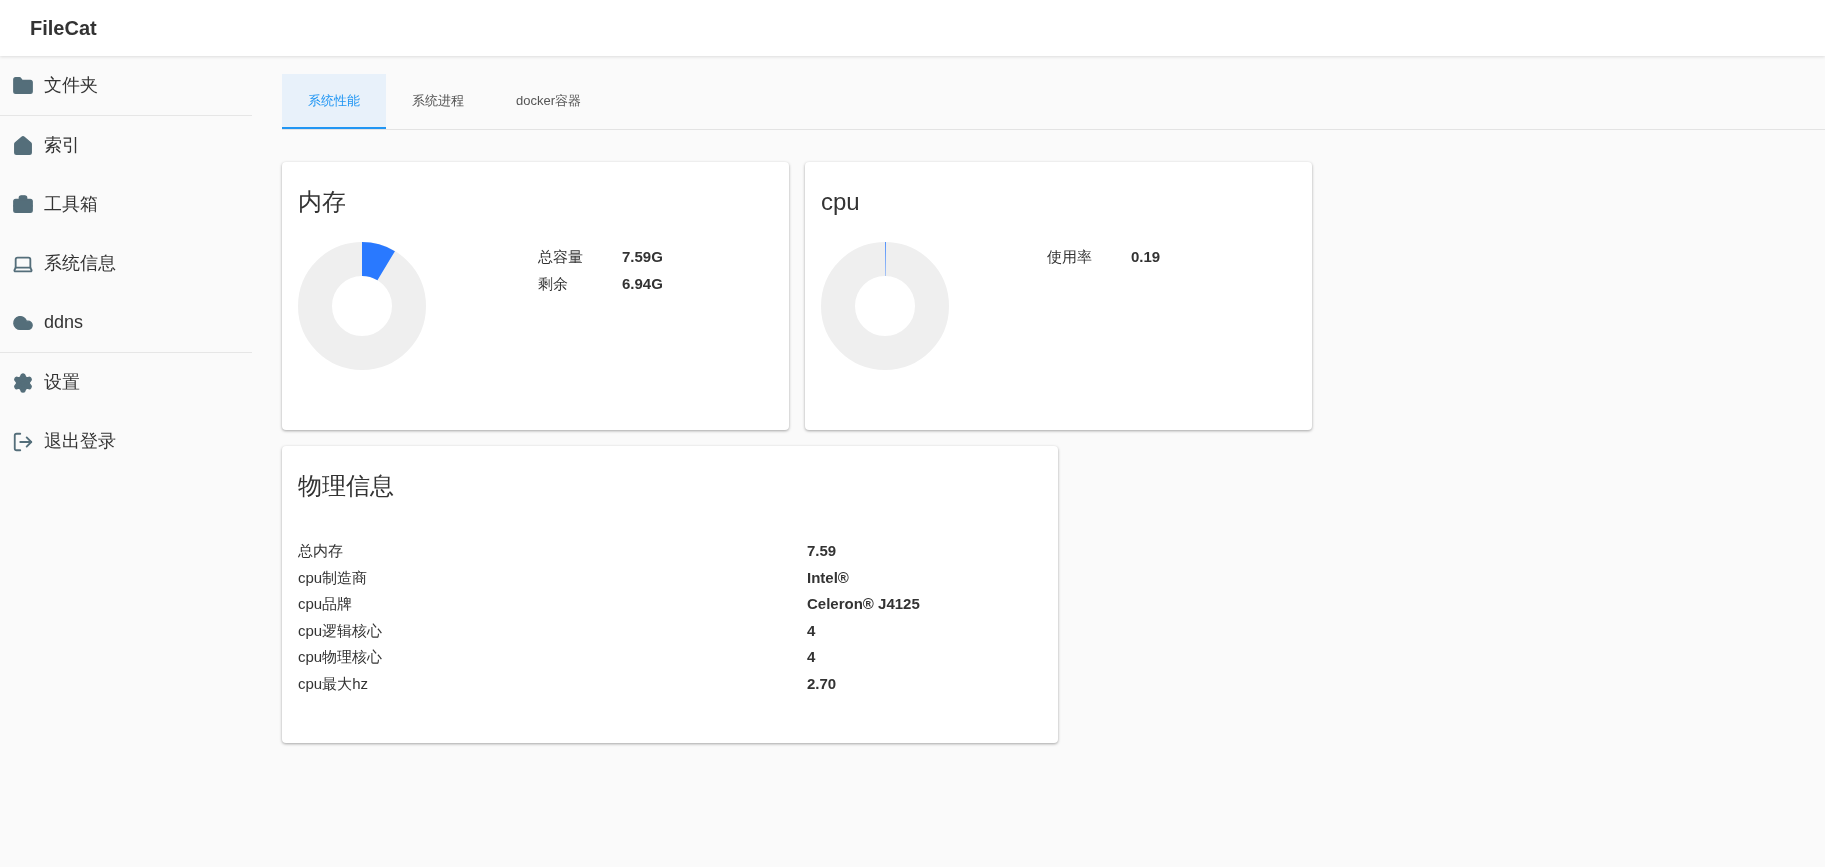  I want to click on sidebar-item: ddns, so click(126, 322).